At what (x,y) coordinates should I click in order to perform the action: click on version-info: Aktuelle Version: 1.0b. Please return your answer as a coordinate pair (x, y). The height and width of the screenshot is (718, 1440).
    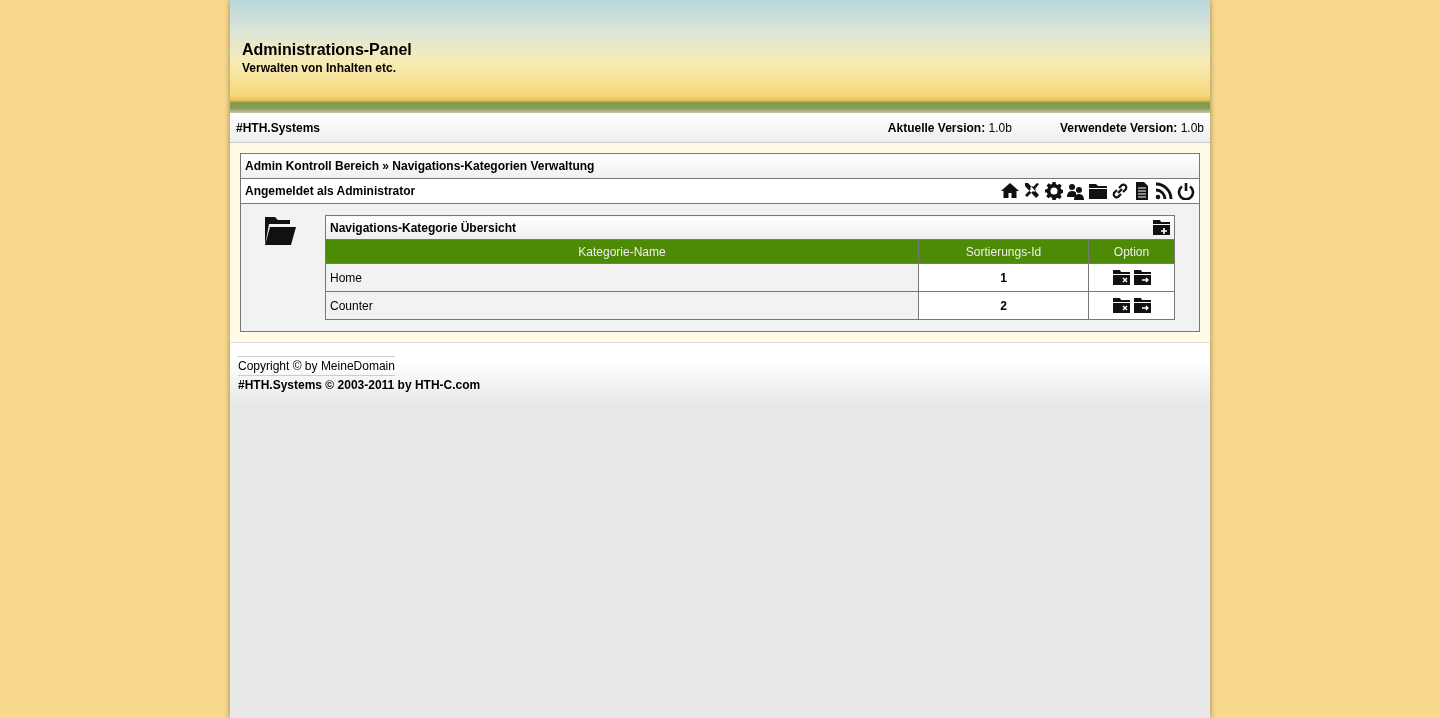
    Looking at the image, I should click on (949, 128).